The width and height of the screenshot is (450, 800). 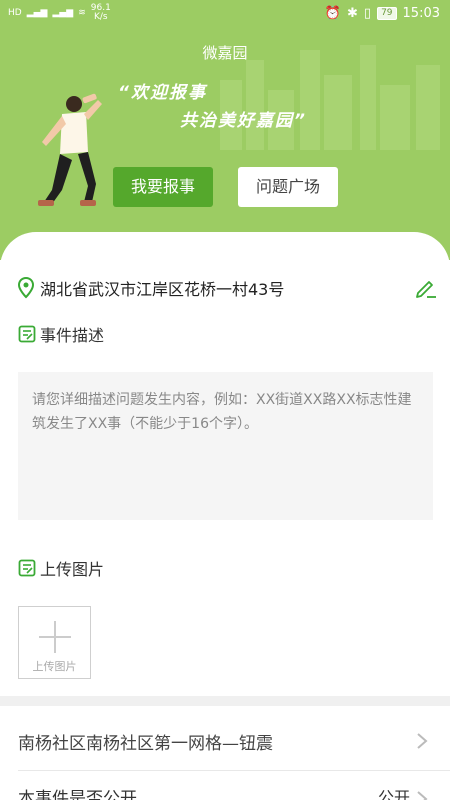 What do you see at coordinates (70, 149) in the screenshot?
I see `person-illustration` at bounding box center [70, 149].